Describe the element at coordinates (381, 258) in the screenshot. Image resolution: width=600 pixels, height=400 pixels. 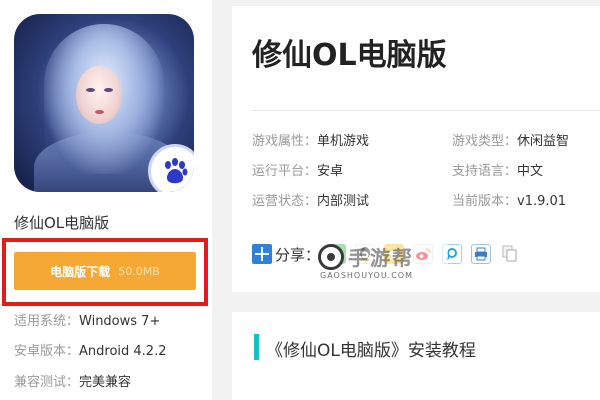
I see `watermark-cn: 手游帮` at that location.